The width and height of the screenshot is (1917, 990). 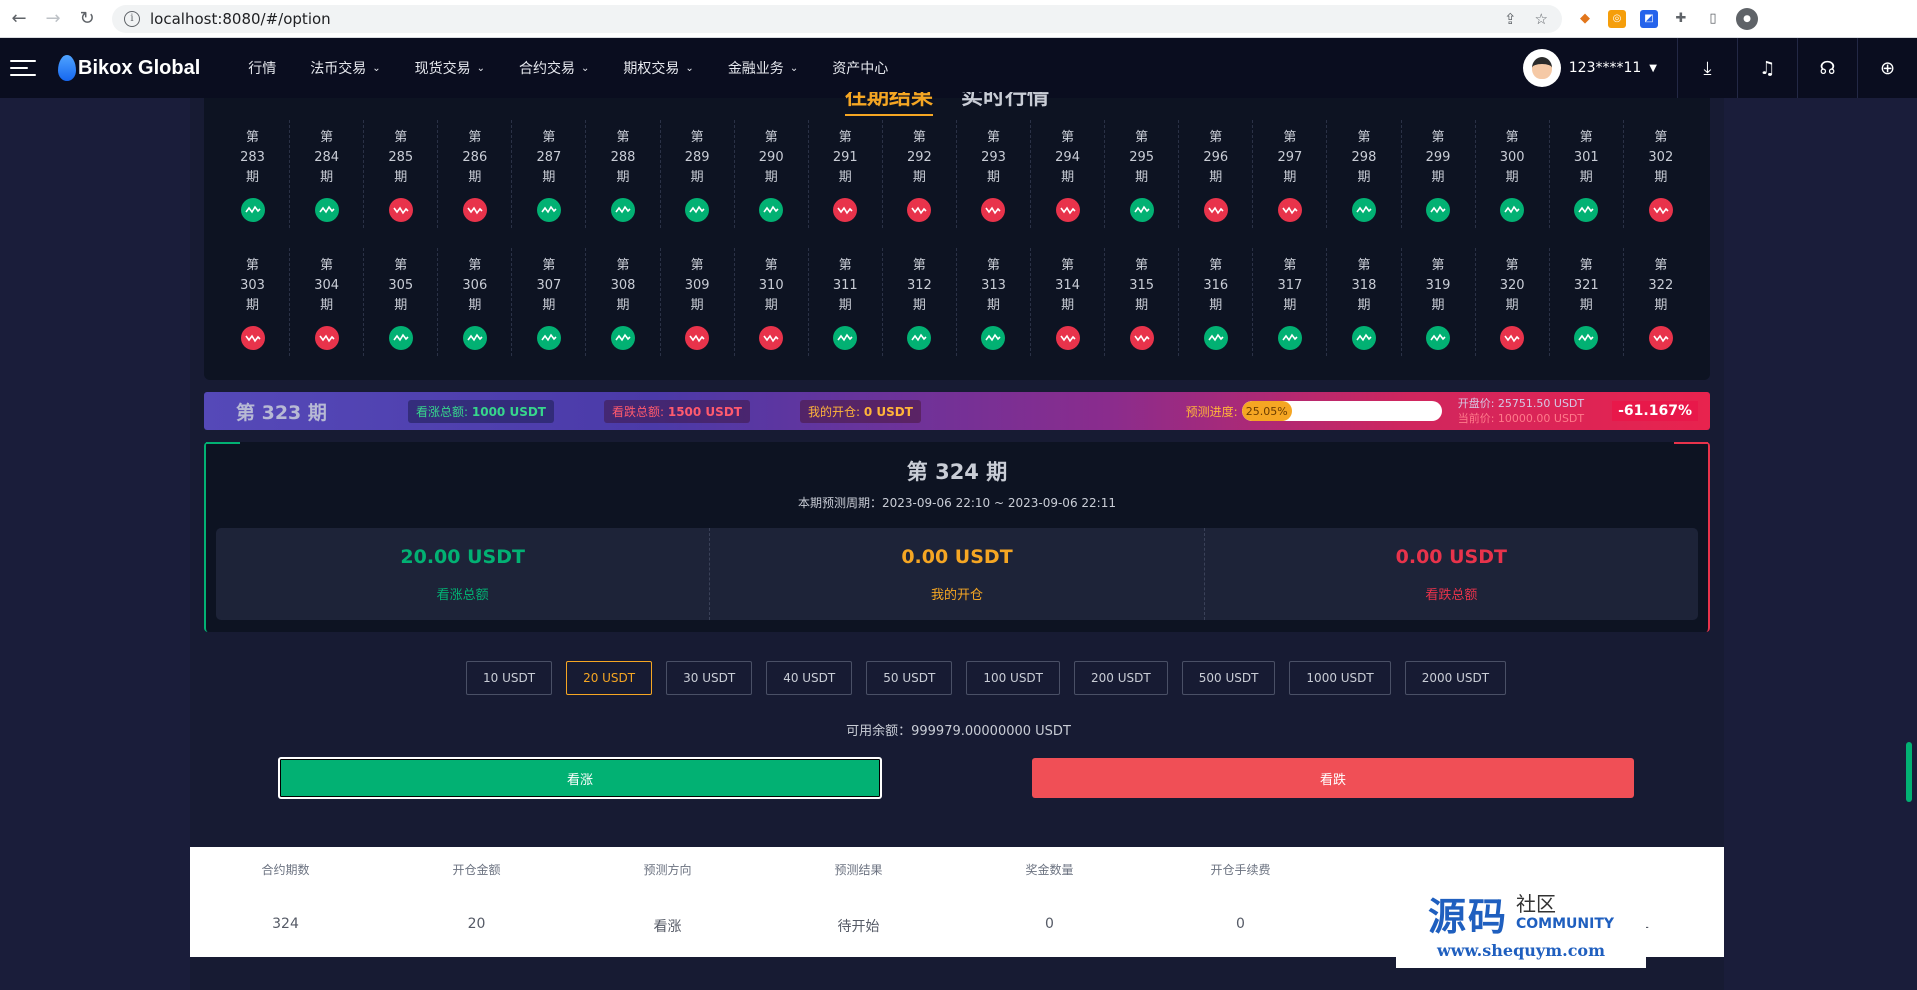 What do you see at coordinates (920, 302) in the screenshot?
I see `history-cell: 第 312 期` at bounding box center [920, 302].